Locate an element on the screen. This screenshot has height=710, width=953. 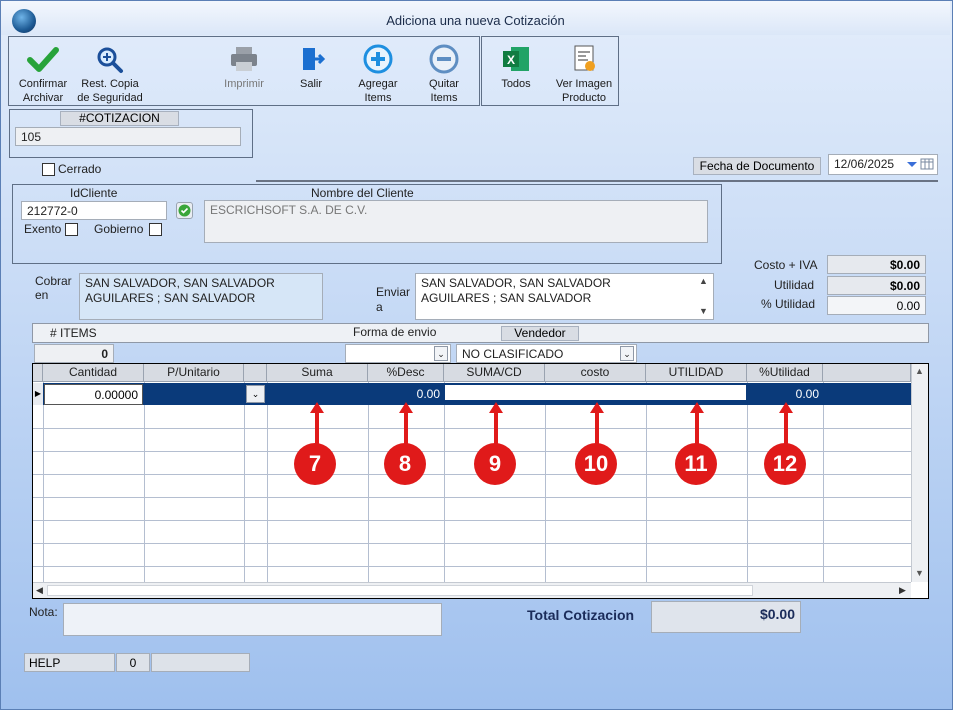
magnifier-icon is located at coordinates (110, 60).